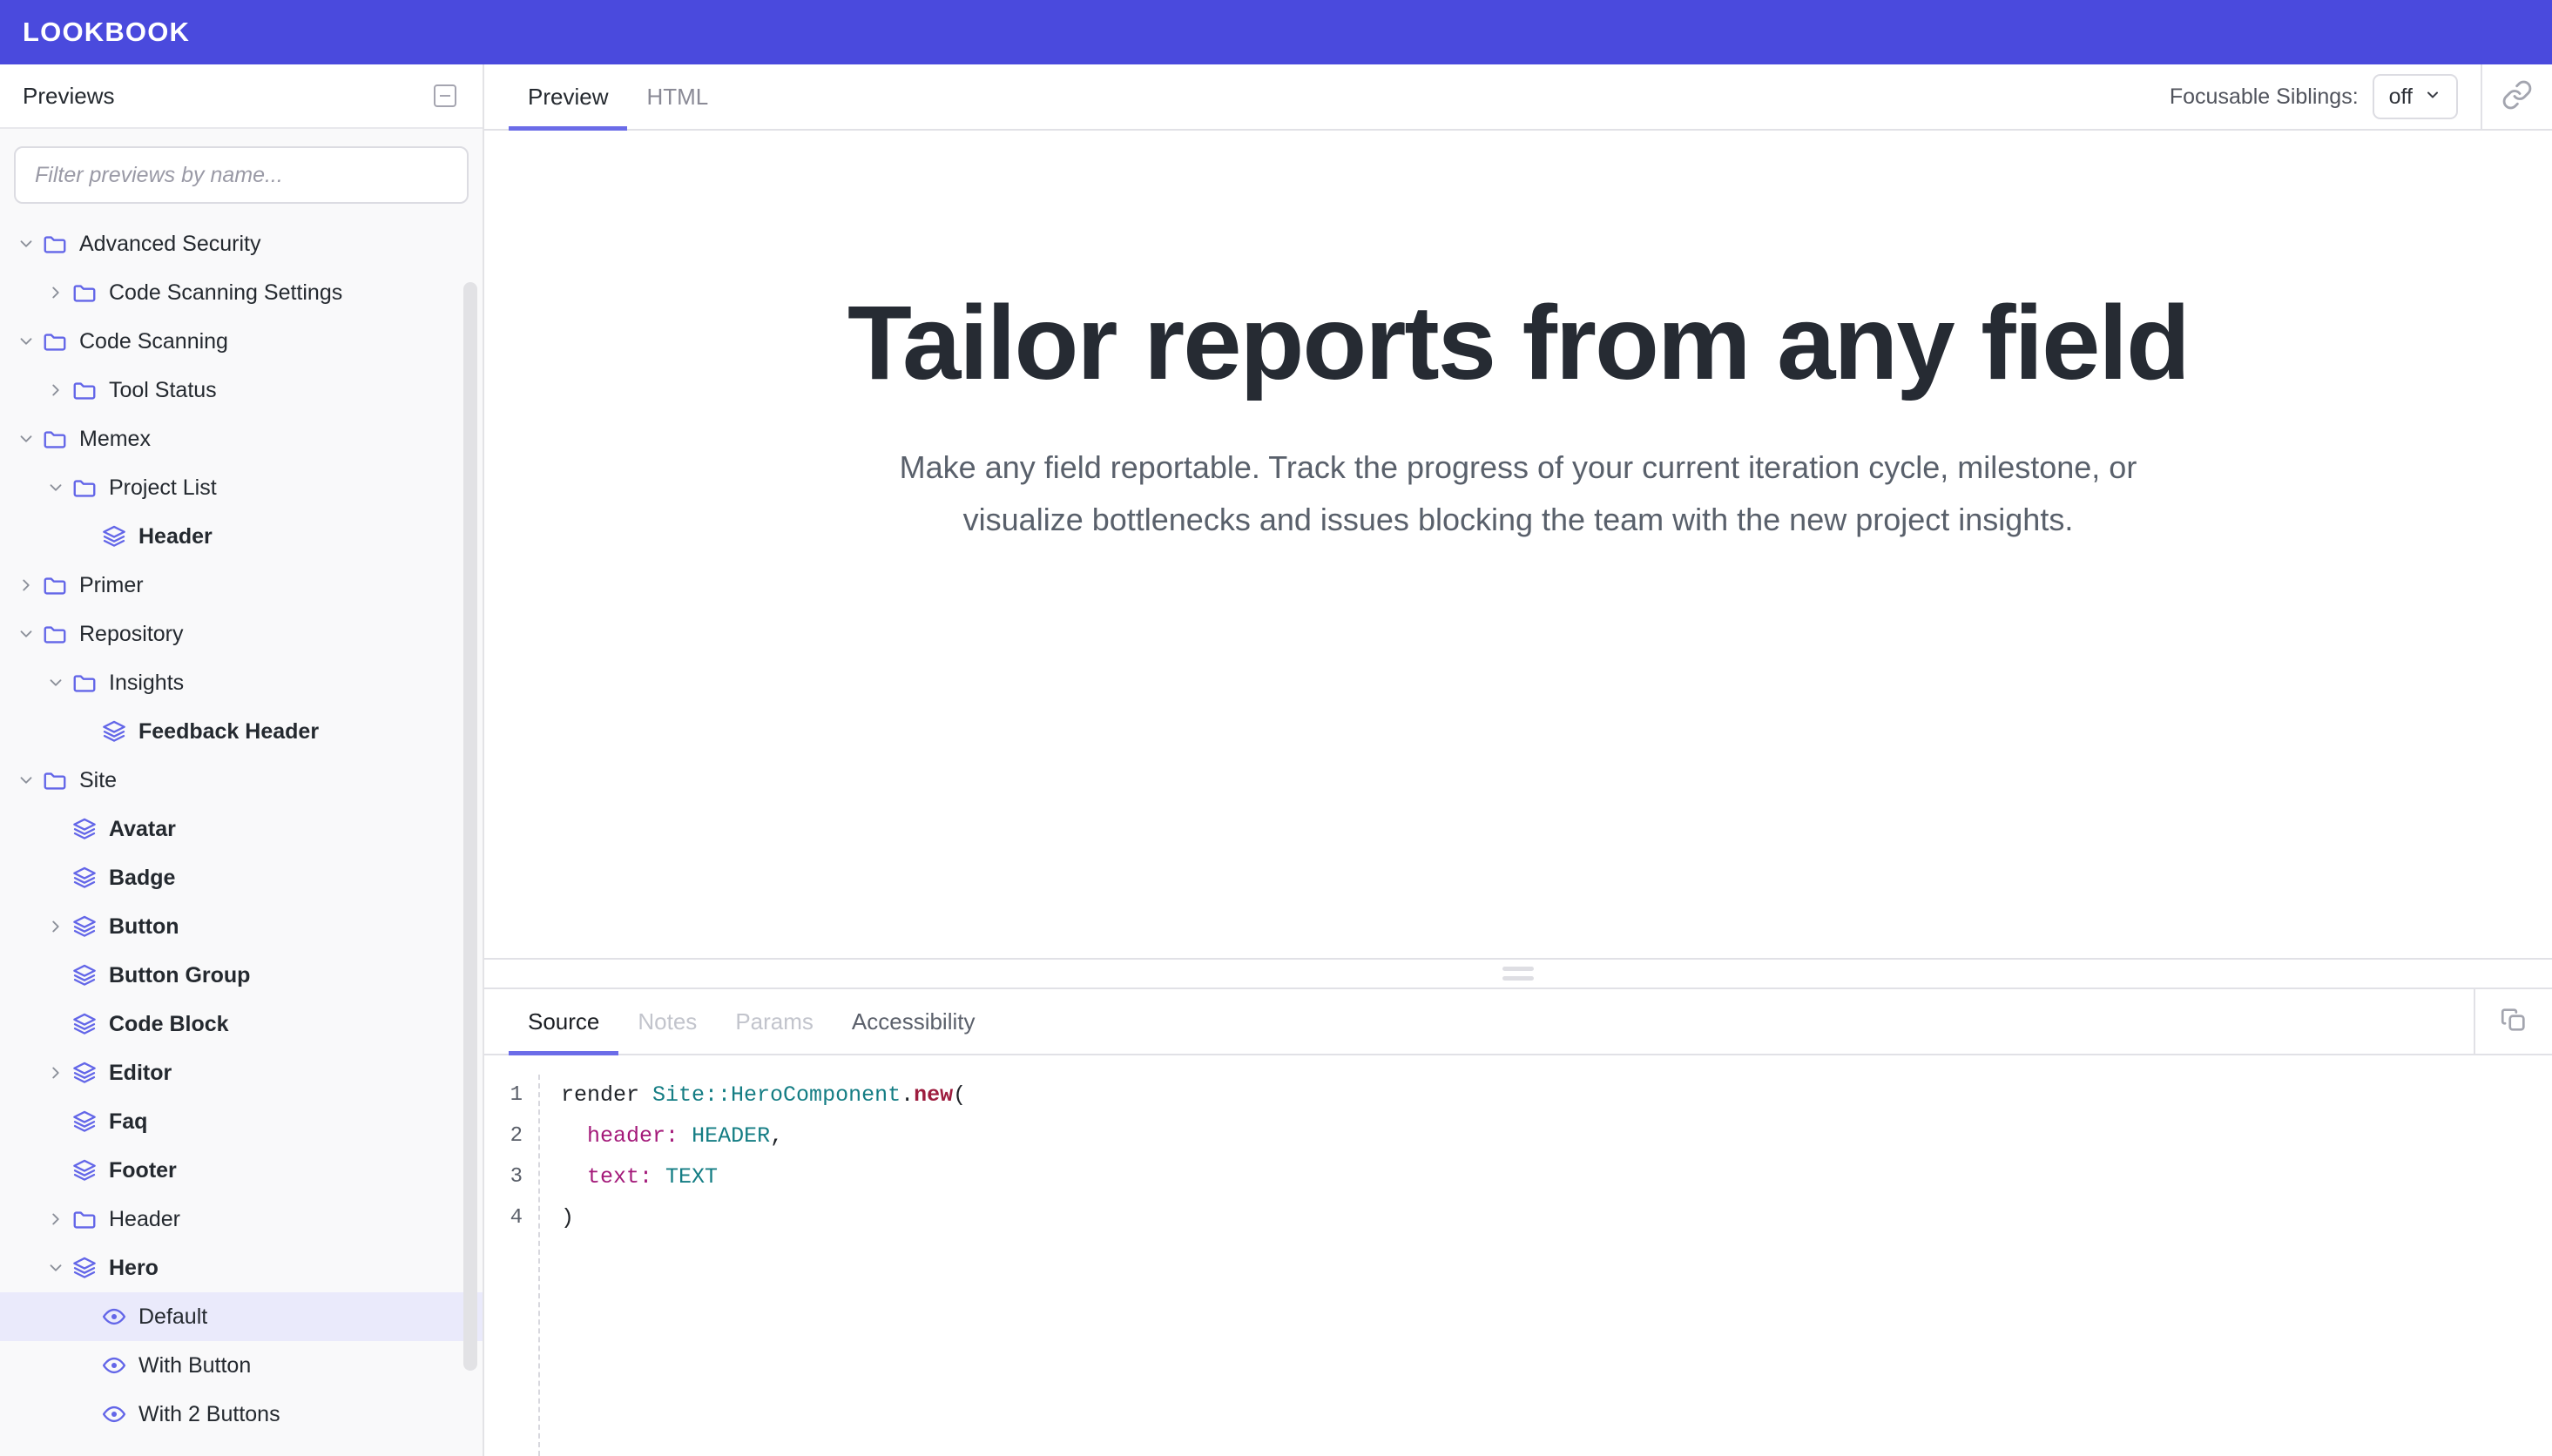 Image resolution: width=2552 pixels, height=1456 pixels. I want to click on tree-item-code-block: Code Block, so click(242, 1024).